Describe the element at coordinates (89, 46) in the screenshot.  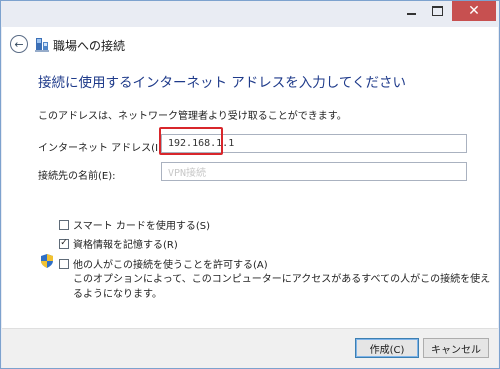
I see `page-title: 職場への接続` at that location.